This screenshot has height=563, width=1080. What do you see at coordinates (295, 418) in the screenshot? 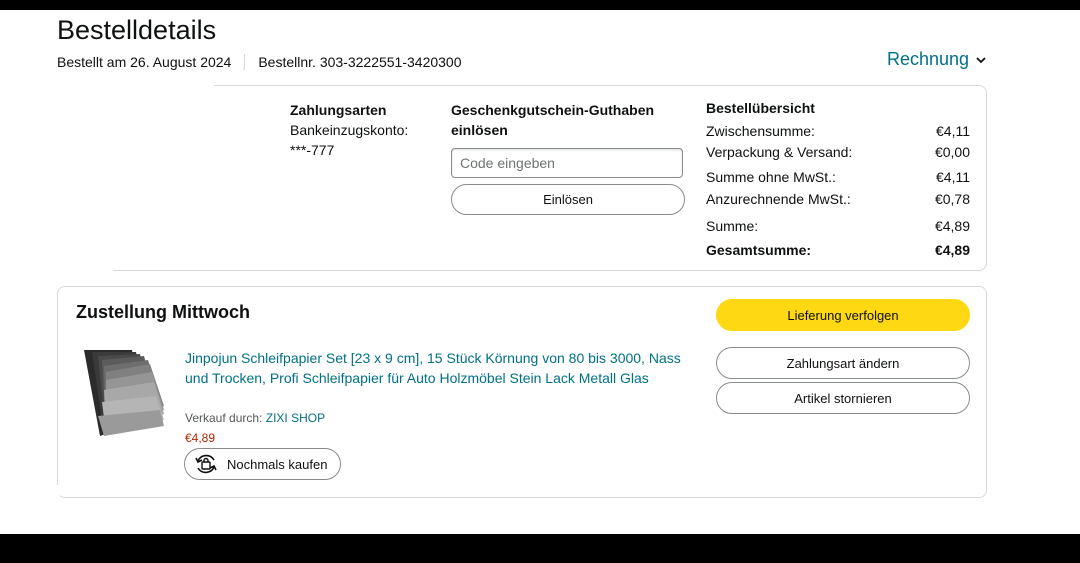
I see `seller-link: ZIXI SHOP` at bounding box center [295, 418].